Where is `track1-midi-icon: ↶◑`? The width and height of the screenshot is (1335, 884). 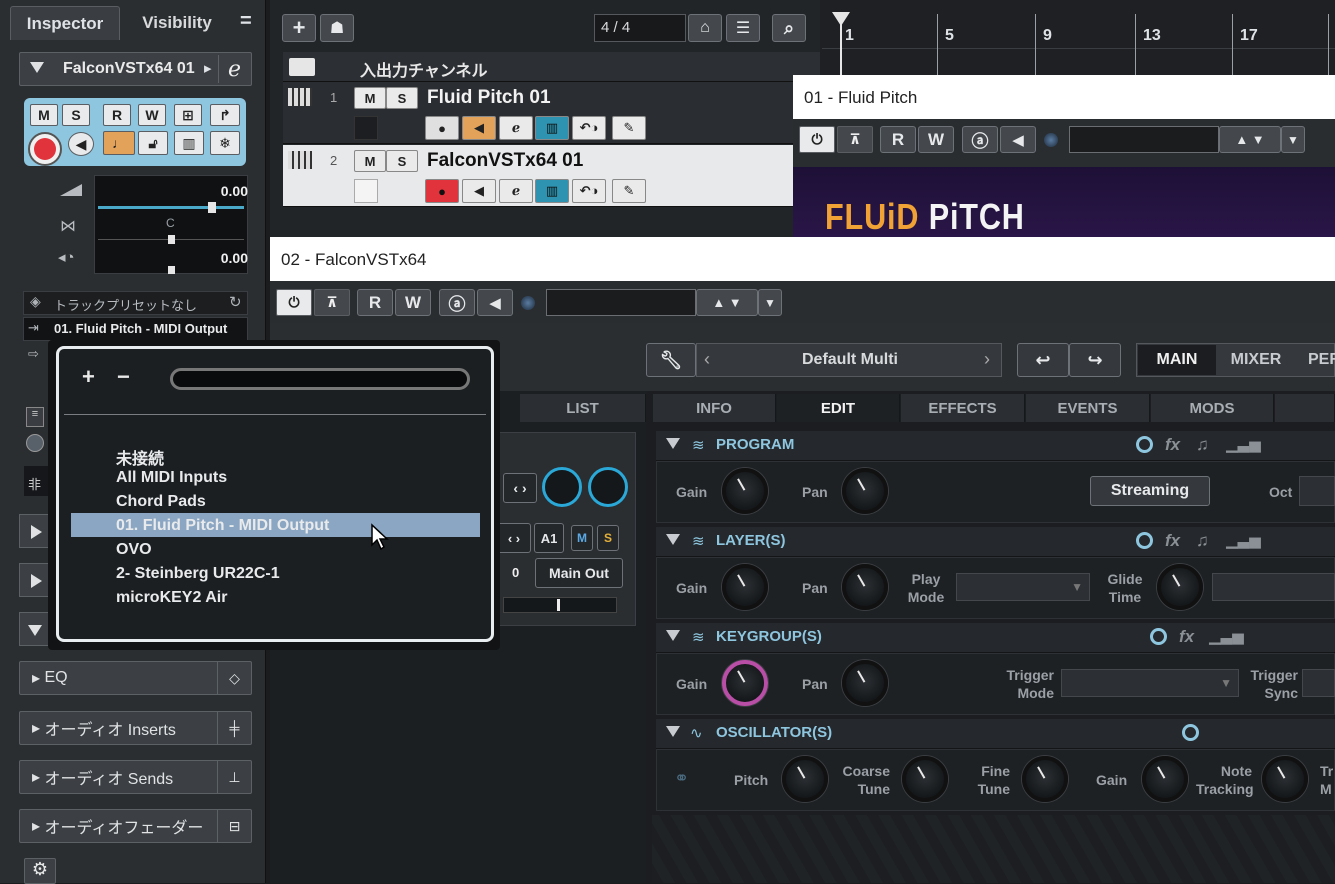 track1-midi-icon: ↶◑ is located at coordinates (589, 128).